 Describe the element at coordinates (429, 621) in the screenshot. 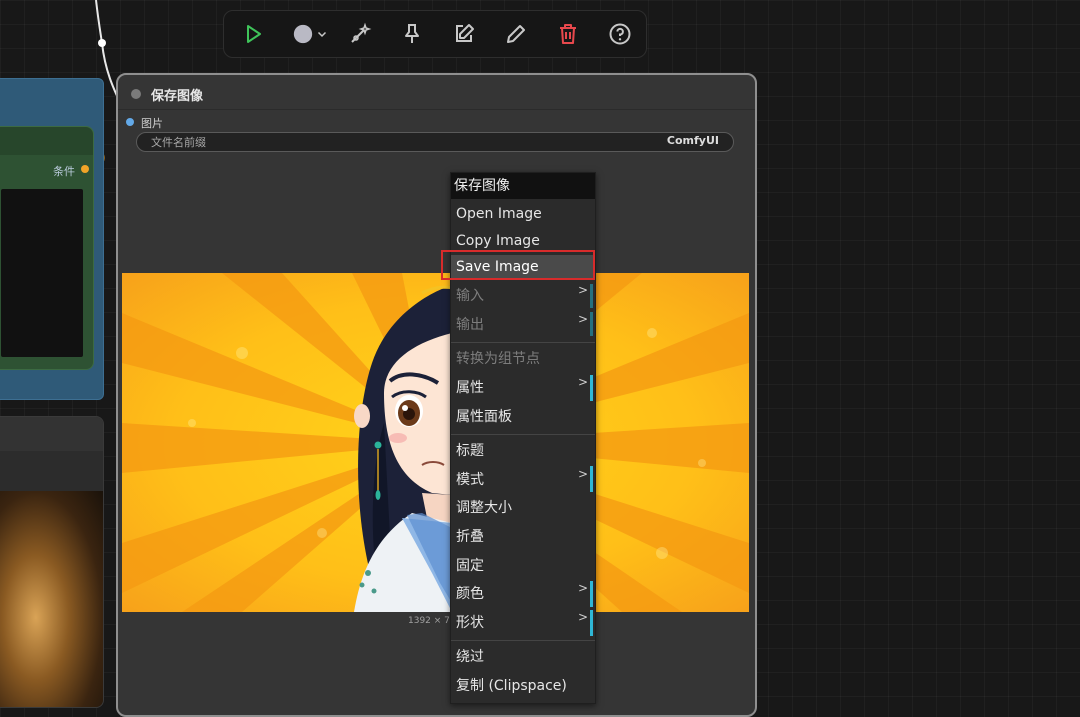

I see `image-dimensions: 1392 × 7` at that location.